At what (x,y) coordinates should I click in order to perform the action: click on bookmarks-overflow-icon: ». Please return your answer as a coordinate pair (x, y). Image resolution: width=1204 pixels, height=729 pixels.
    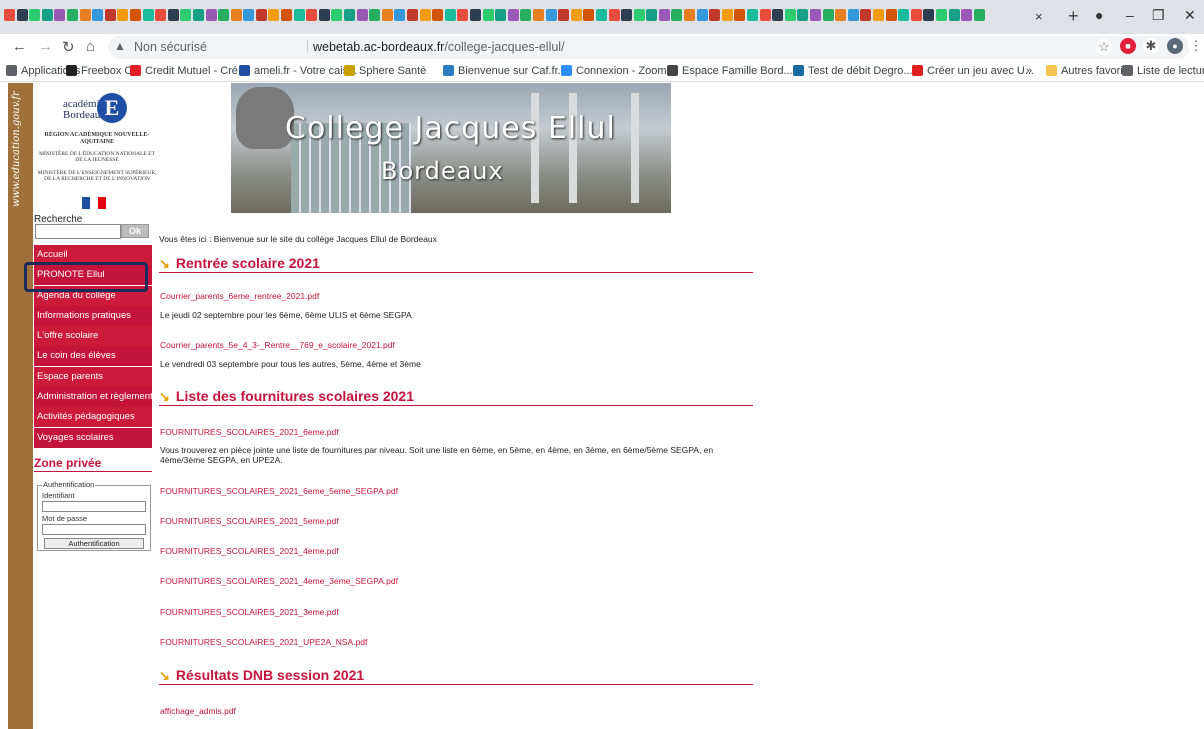
    Looking at the image, I should click on (1029, 71).